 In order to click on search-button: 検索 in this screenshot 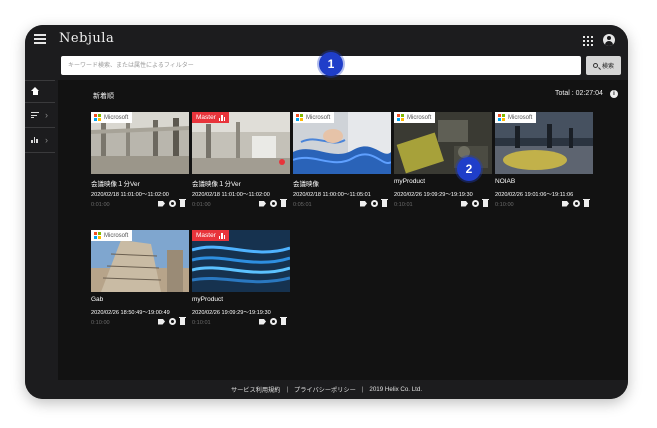, I will do `click(603, 65)`.